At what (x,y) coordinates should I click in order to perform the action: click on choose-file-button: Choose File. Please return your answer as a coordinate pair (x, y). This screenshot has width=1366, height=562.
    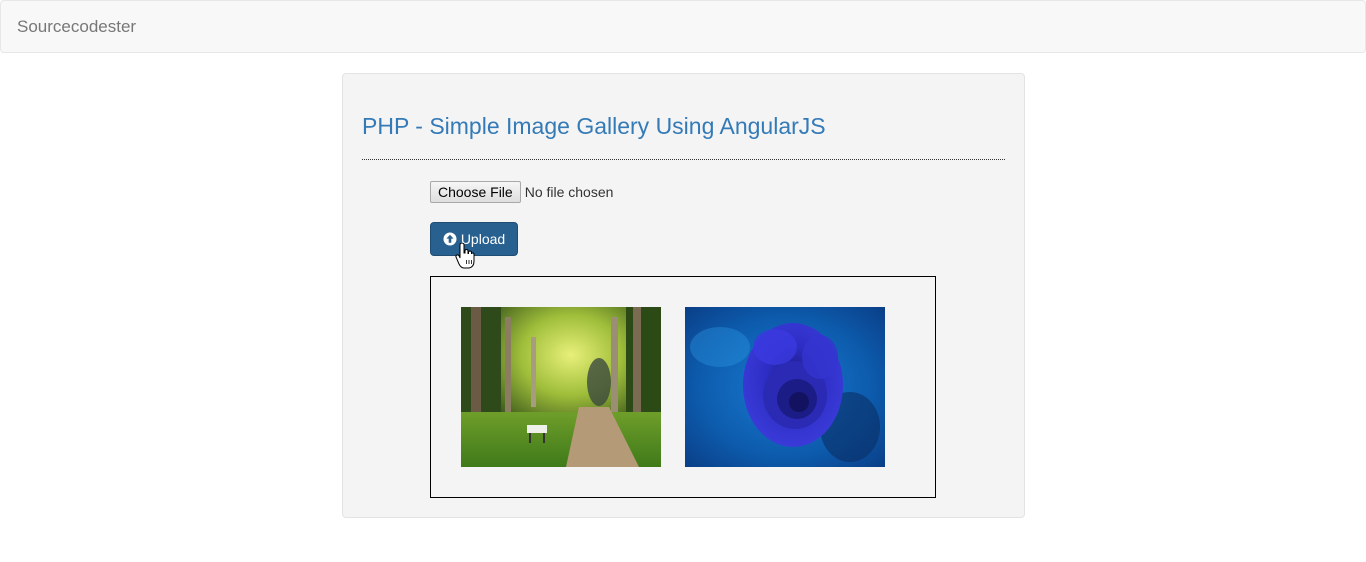
    Looking at the image, I should click on (475, 192).